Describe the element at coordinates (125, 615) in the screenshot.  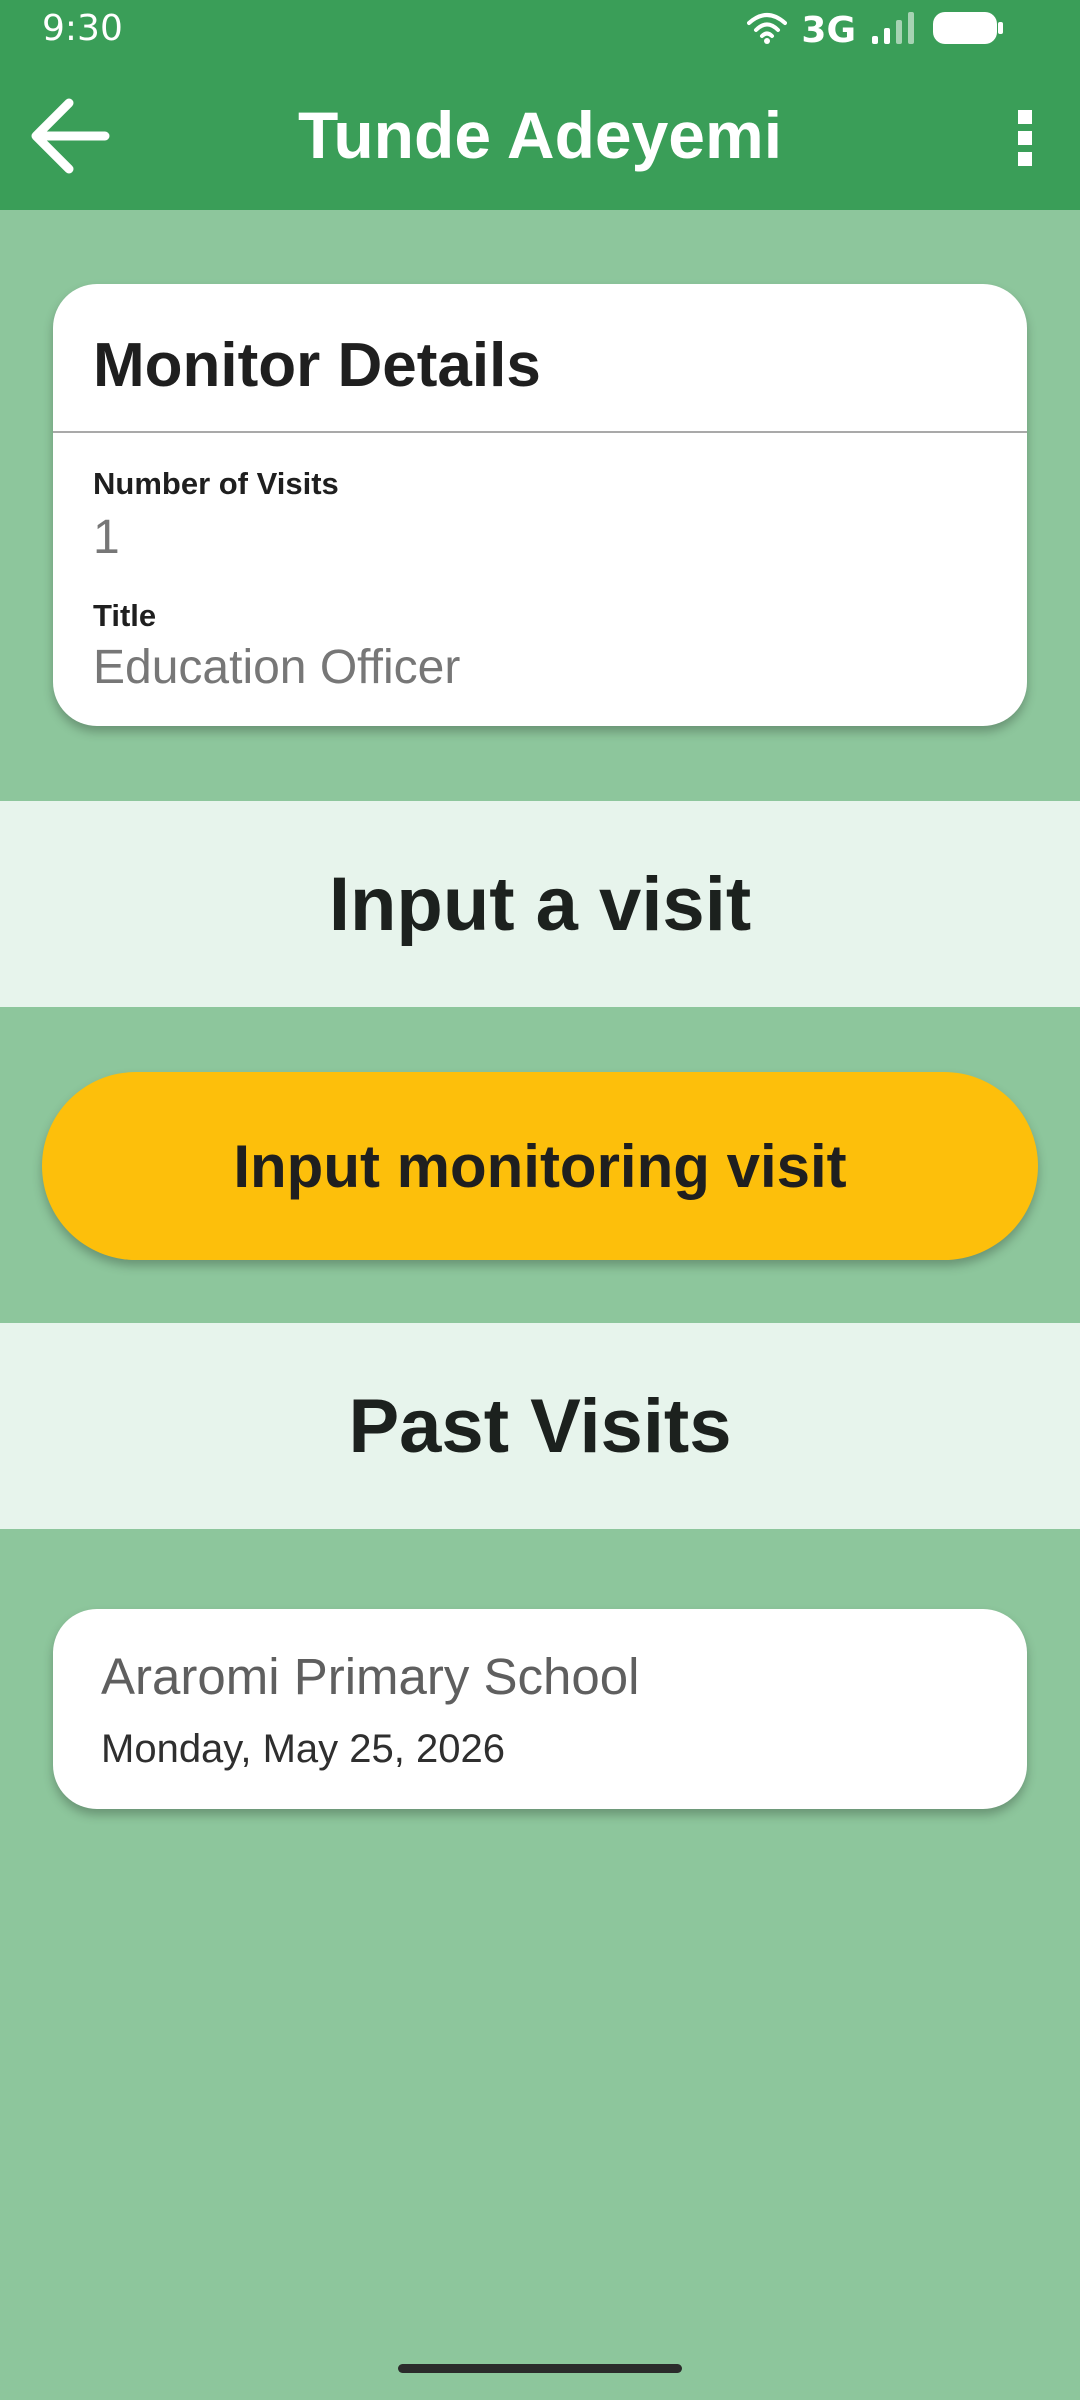
I see `title-label: Title` at that location.